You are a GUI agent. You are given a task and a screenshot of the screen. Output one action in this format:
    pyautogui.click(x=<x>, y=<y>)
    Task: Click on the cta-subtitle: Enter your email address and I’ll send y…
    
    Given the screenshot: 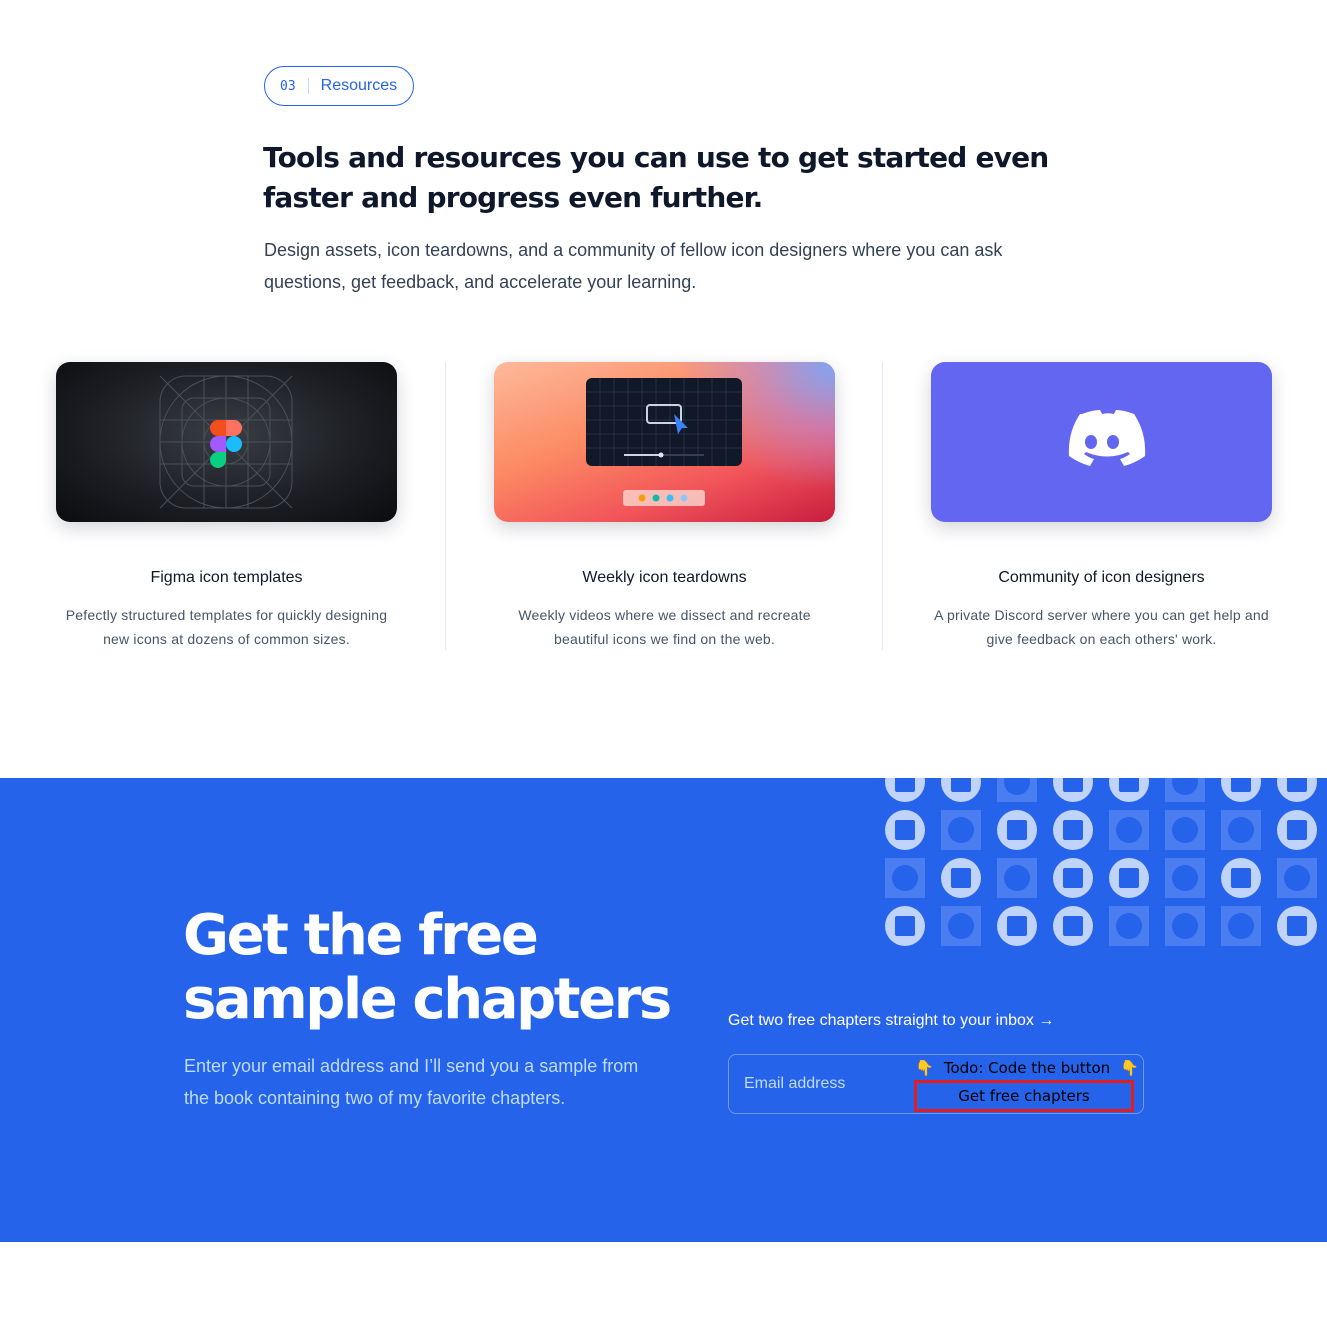 What is the action you would take?
    pyautogui.click(x=411, y=1082)
    